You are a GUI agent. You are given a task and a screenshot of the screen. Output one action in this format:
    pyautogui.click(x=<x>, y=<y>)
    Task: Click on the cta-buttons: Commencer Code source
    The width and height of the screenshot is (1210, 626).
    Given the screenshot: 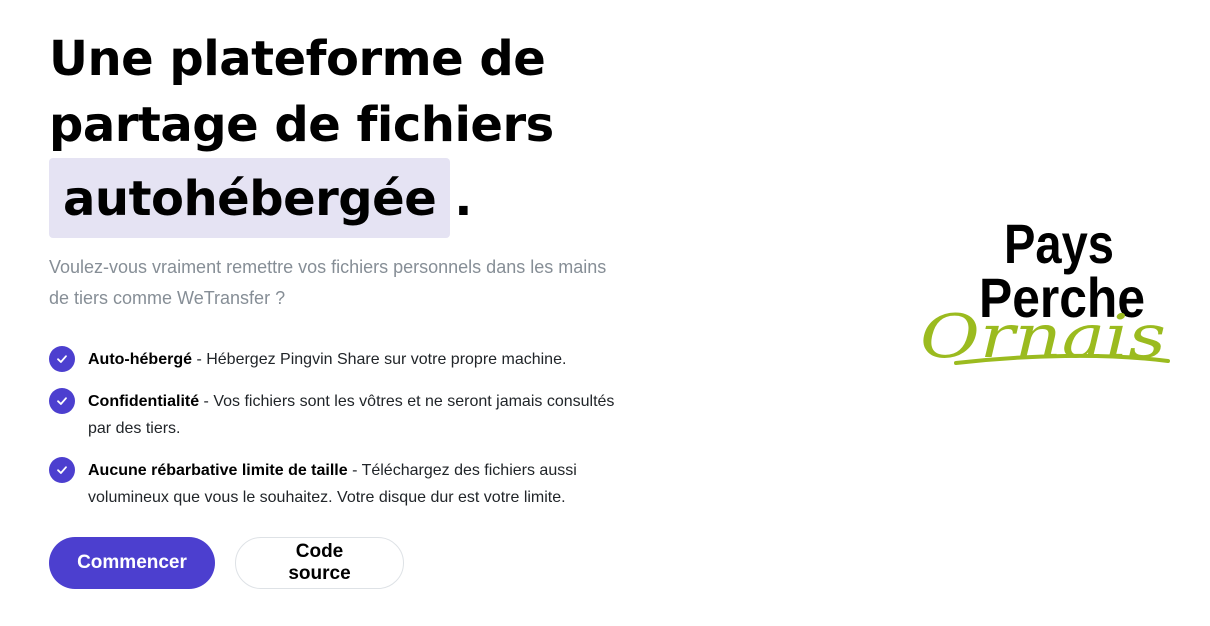 What is the action you would take?
    pyautogui.click(x=349, y=563)
    